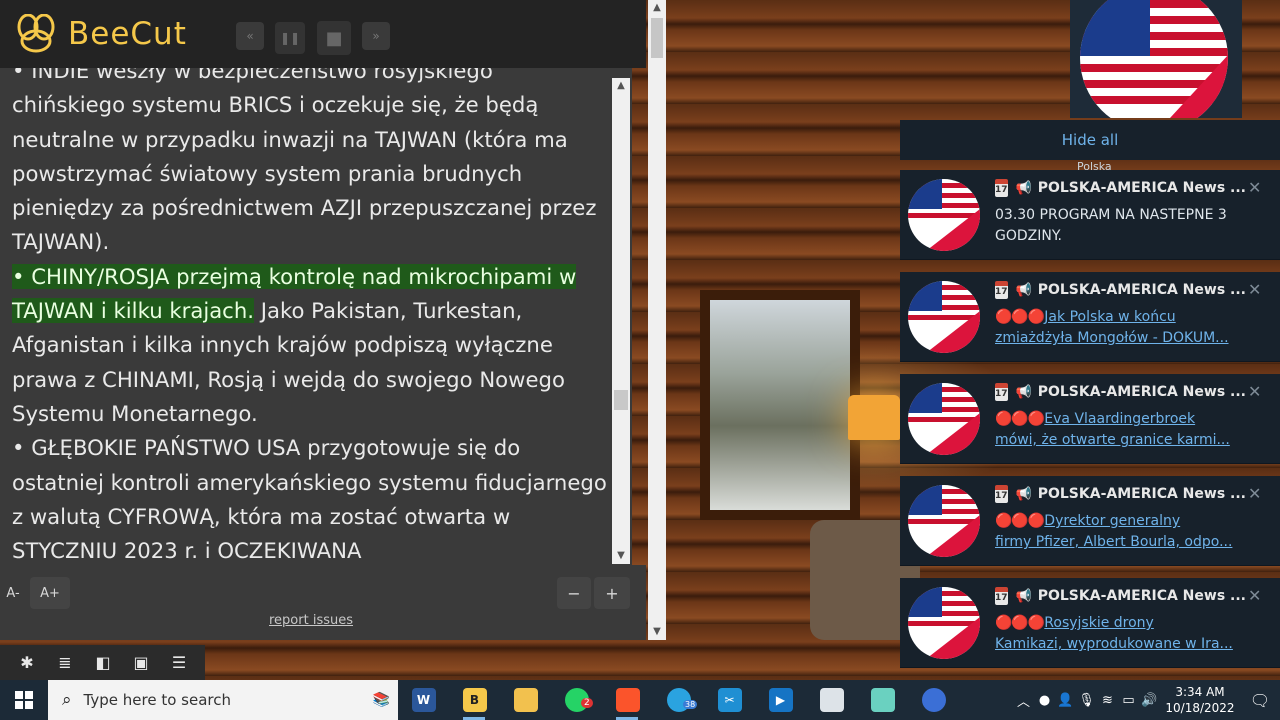 This screenshot has height=720, width=1280. What do you see at coordinates (36, 33) in the screenshot?
I see `bee-icon` at bounding box center [36, 33].